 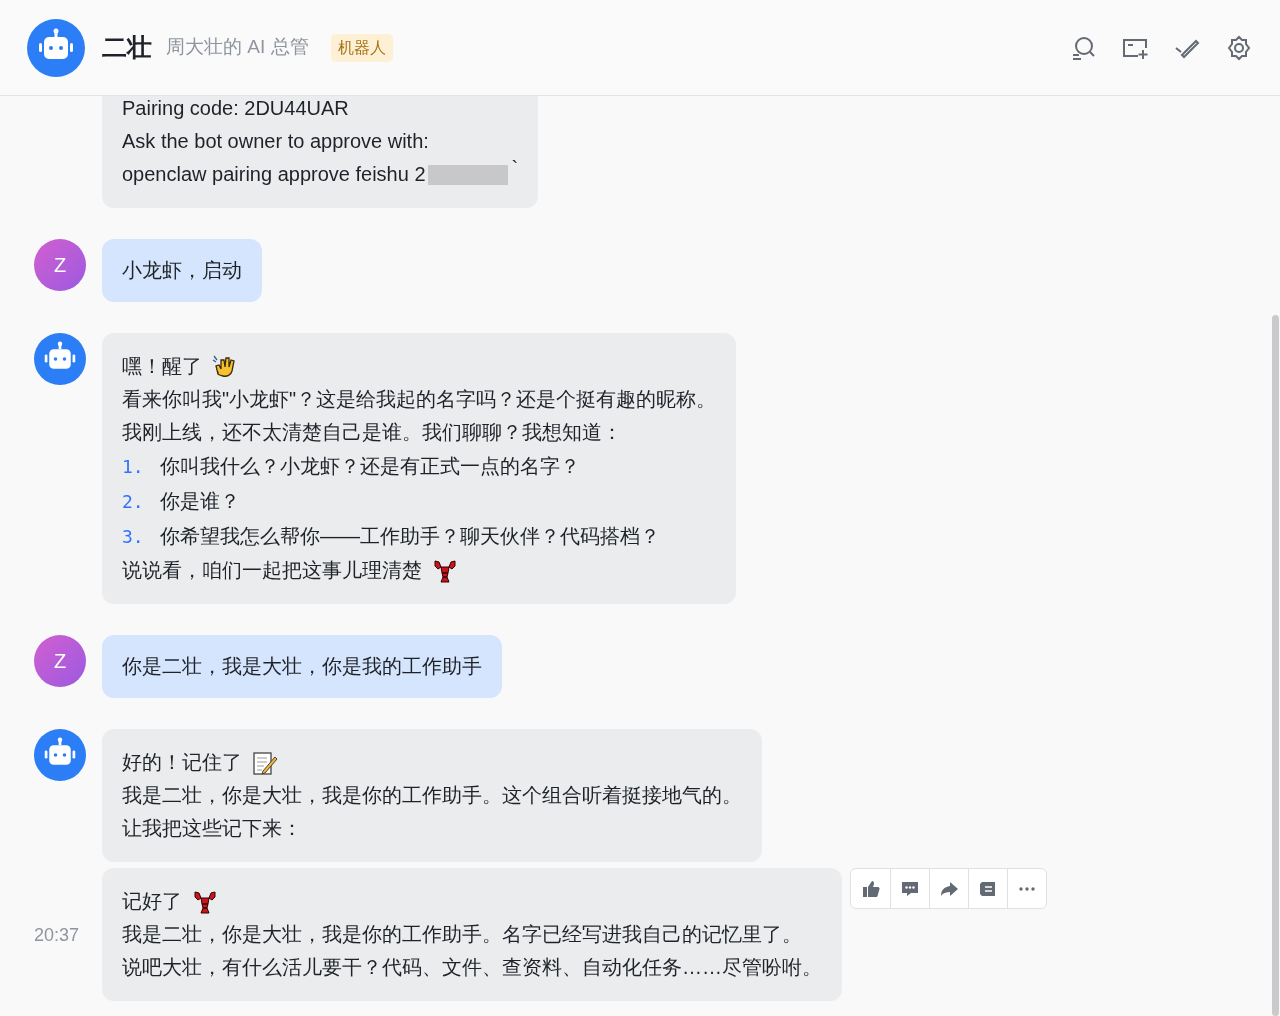 What do you see at coordinates (152, 901) in the screenshot?
I see `message-text: 记好了` at bounding box center [152, 901].